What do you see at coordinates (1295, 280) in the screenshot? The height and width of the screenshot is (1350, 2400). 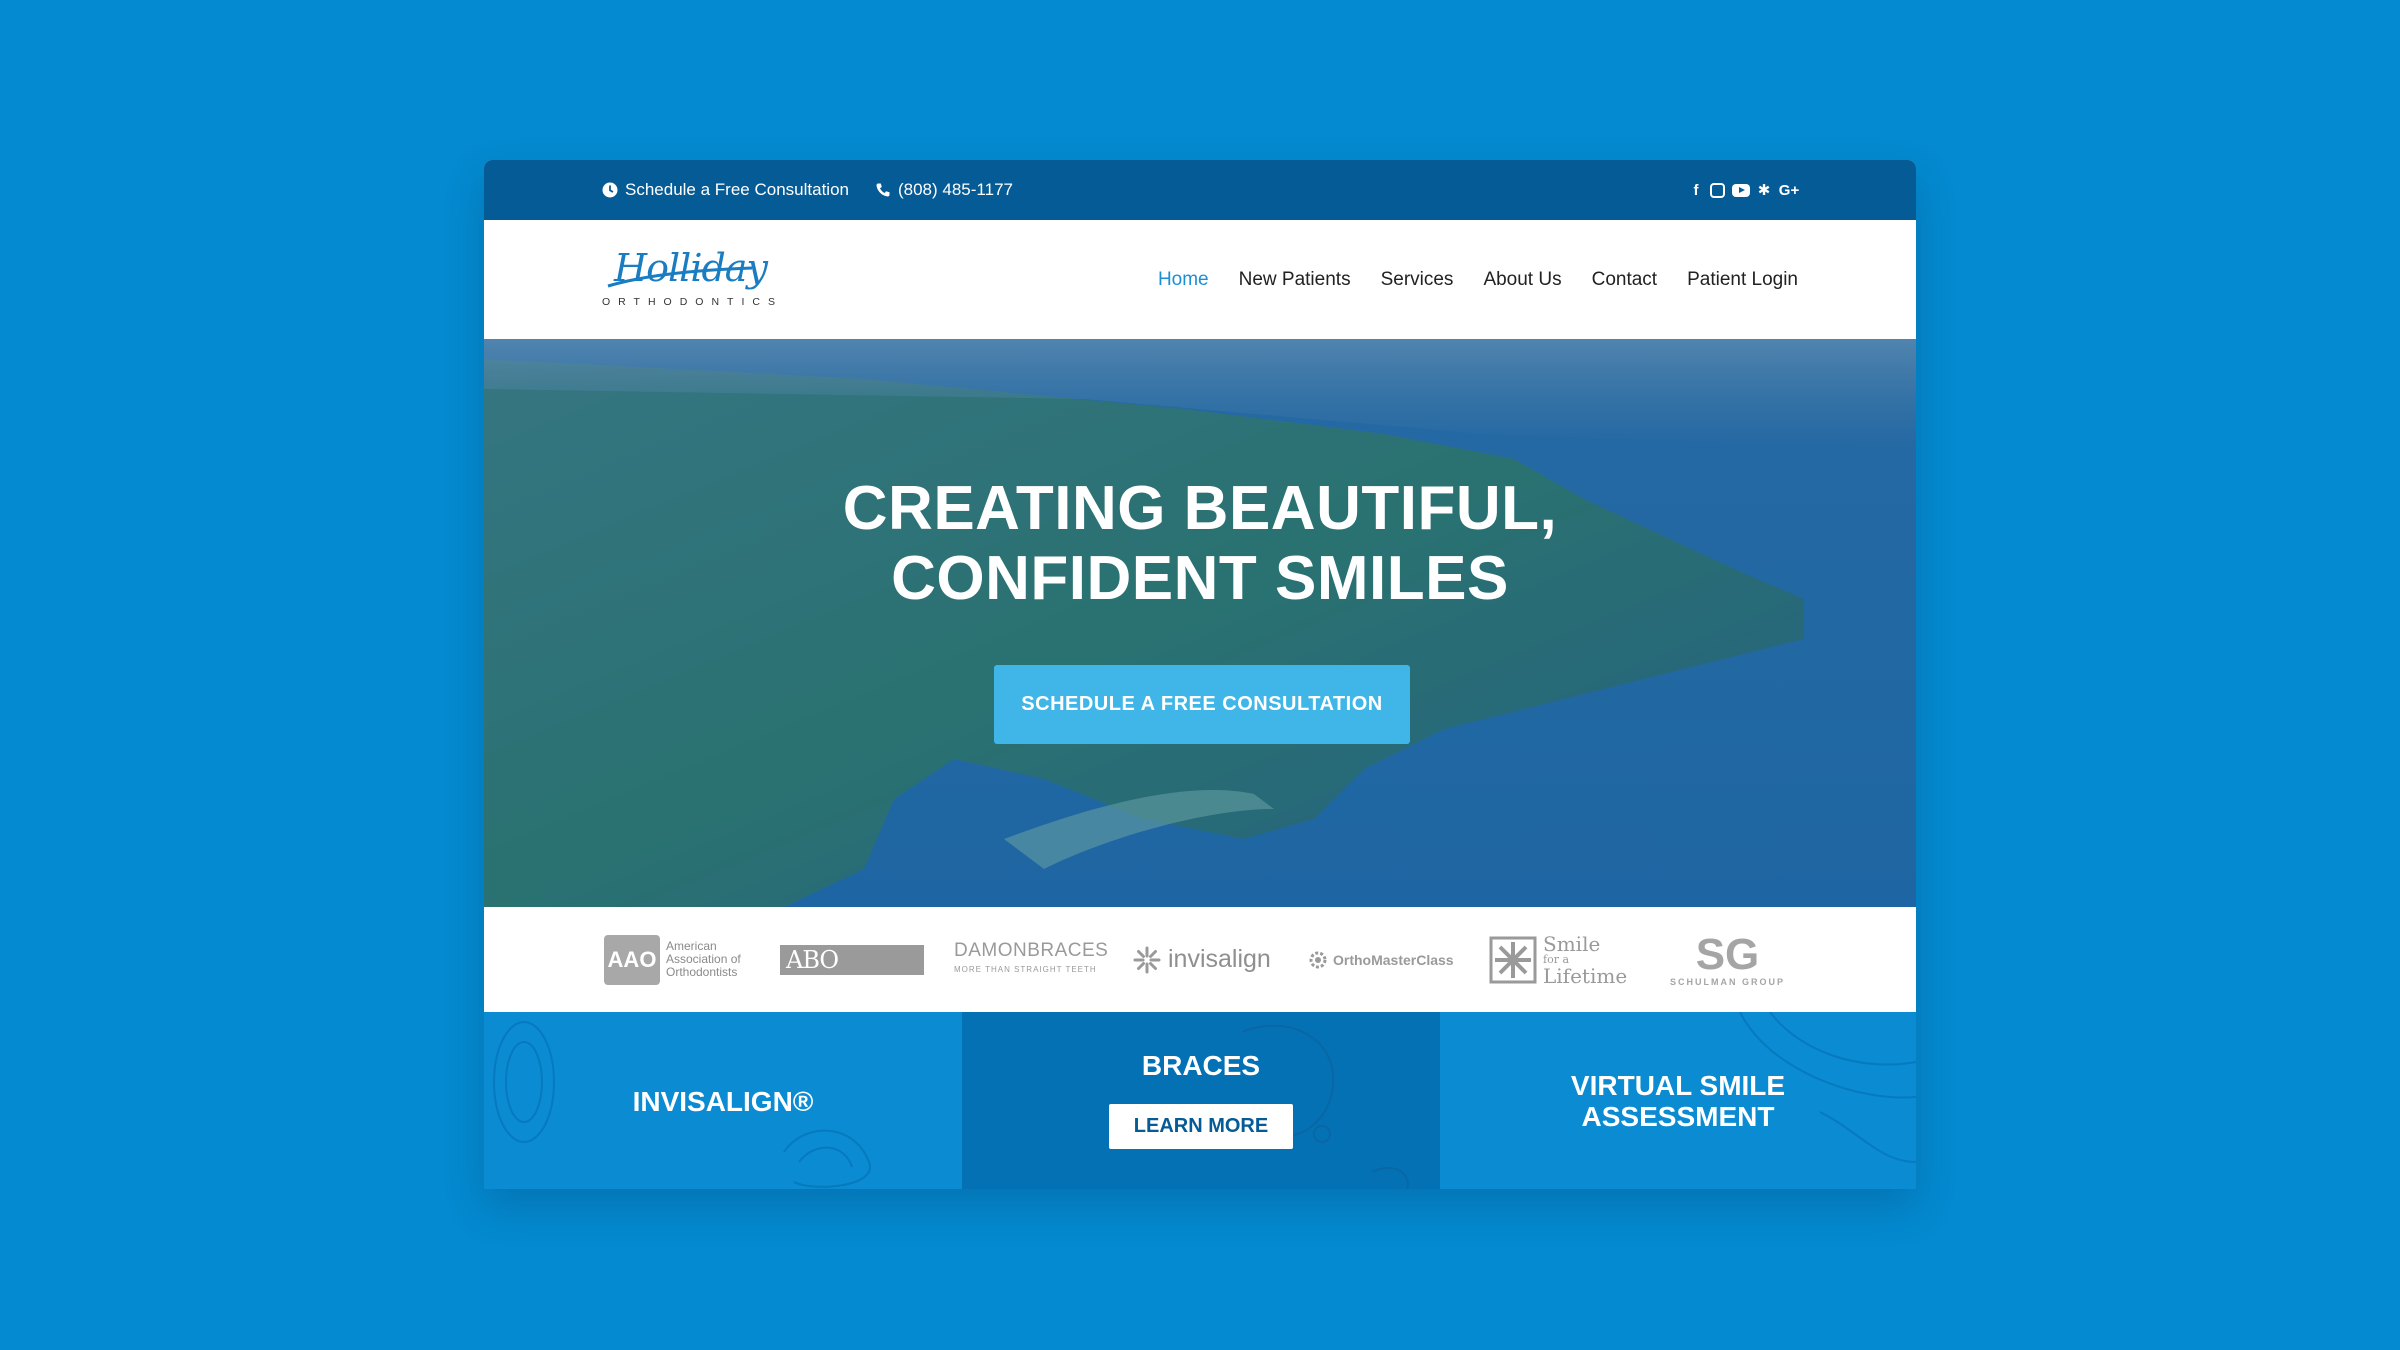 I see `nav-new-patients: New Patients` at bounding box center [1295, 280].